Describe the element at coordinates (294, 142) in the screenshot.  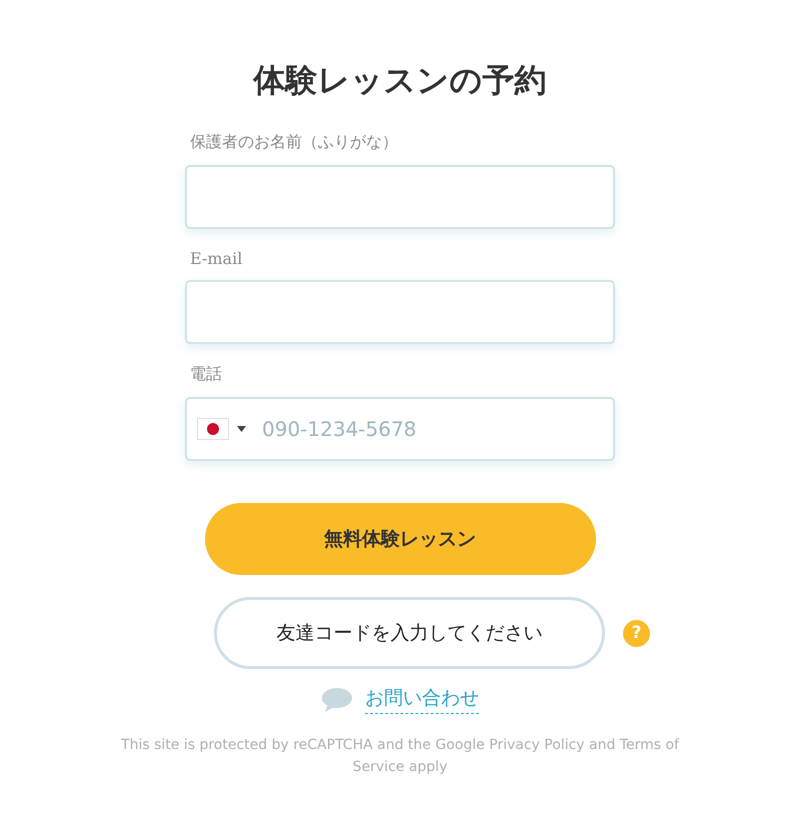
I see `field-label: 保護者のお名前（ふりがな）` at that location.